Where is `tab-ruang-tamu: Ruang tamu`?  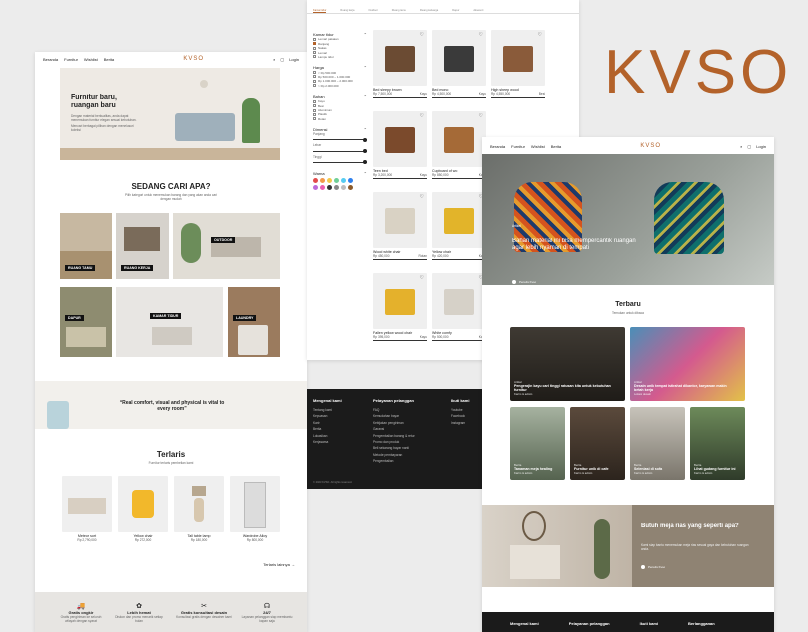
tab-ruang-tamu: Ruang tamu is located at coordinates (399, 11).